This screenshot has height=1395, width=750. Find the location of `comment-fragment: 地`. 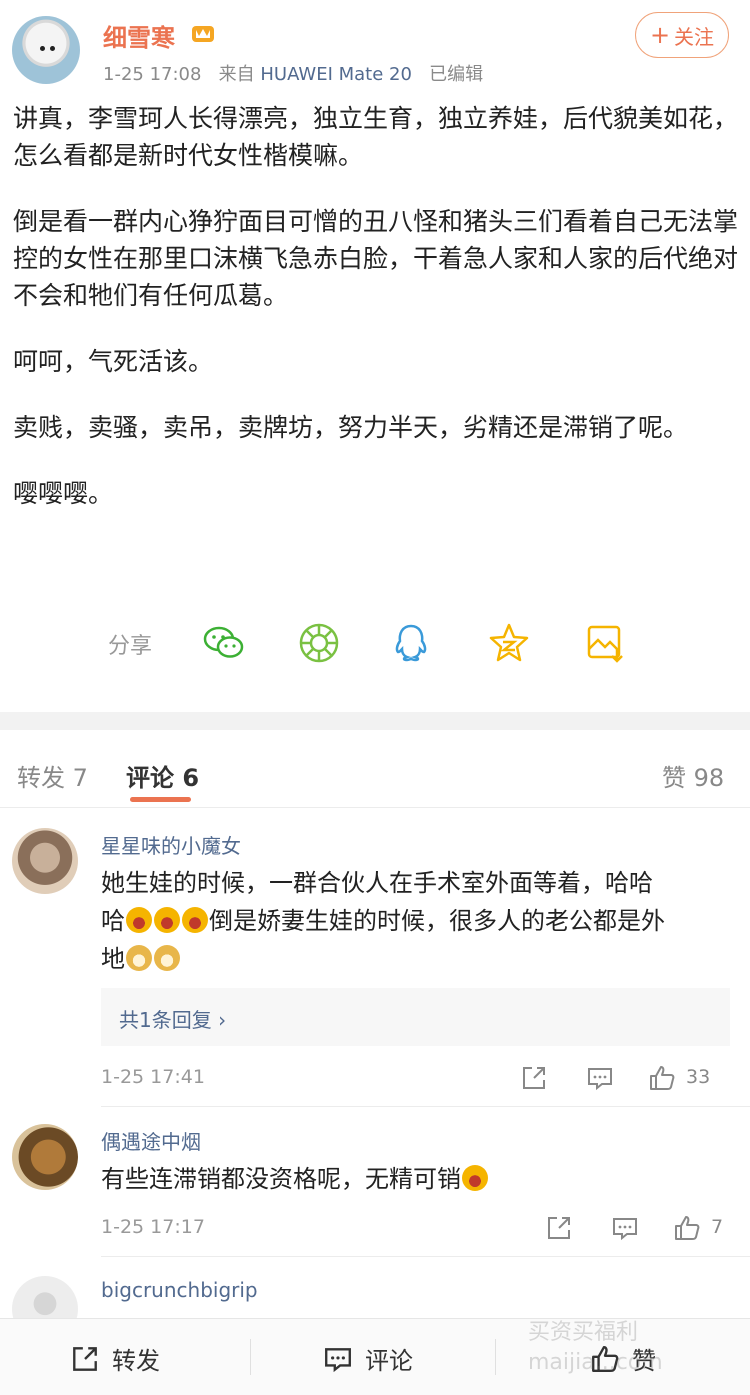

comment-fragment: 地 is located at coordinates (113, 959).